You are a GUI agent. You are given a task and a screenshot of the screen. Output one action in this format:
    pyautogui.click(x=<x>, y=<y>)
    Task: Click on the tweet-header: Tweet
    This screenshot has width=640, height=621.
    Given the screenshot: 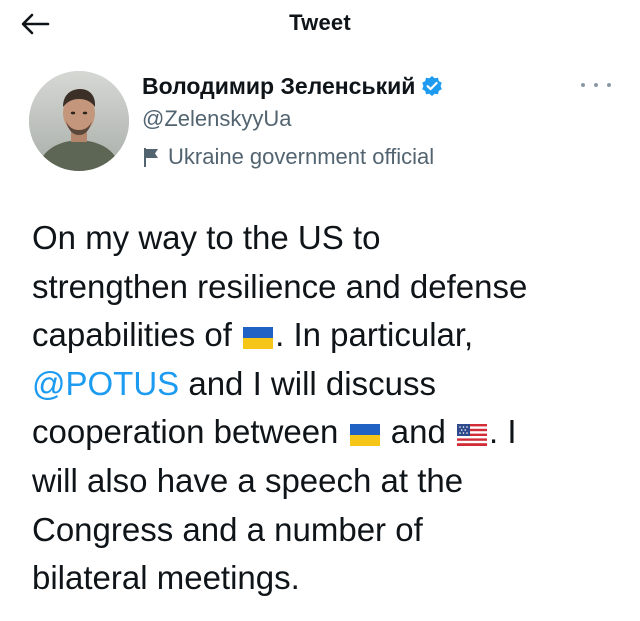 What is the action you would take?
    pyautogui.click(x=320, y=25)
    